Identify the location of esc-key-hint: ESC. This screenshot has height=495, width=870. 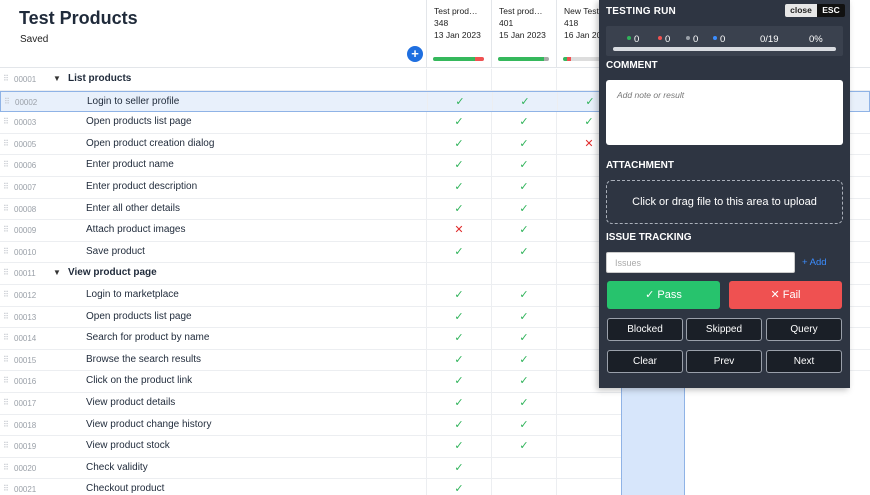
(831, 10).